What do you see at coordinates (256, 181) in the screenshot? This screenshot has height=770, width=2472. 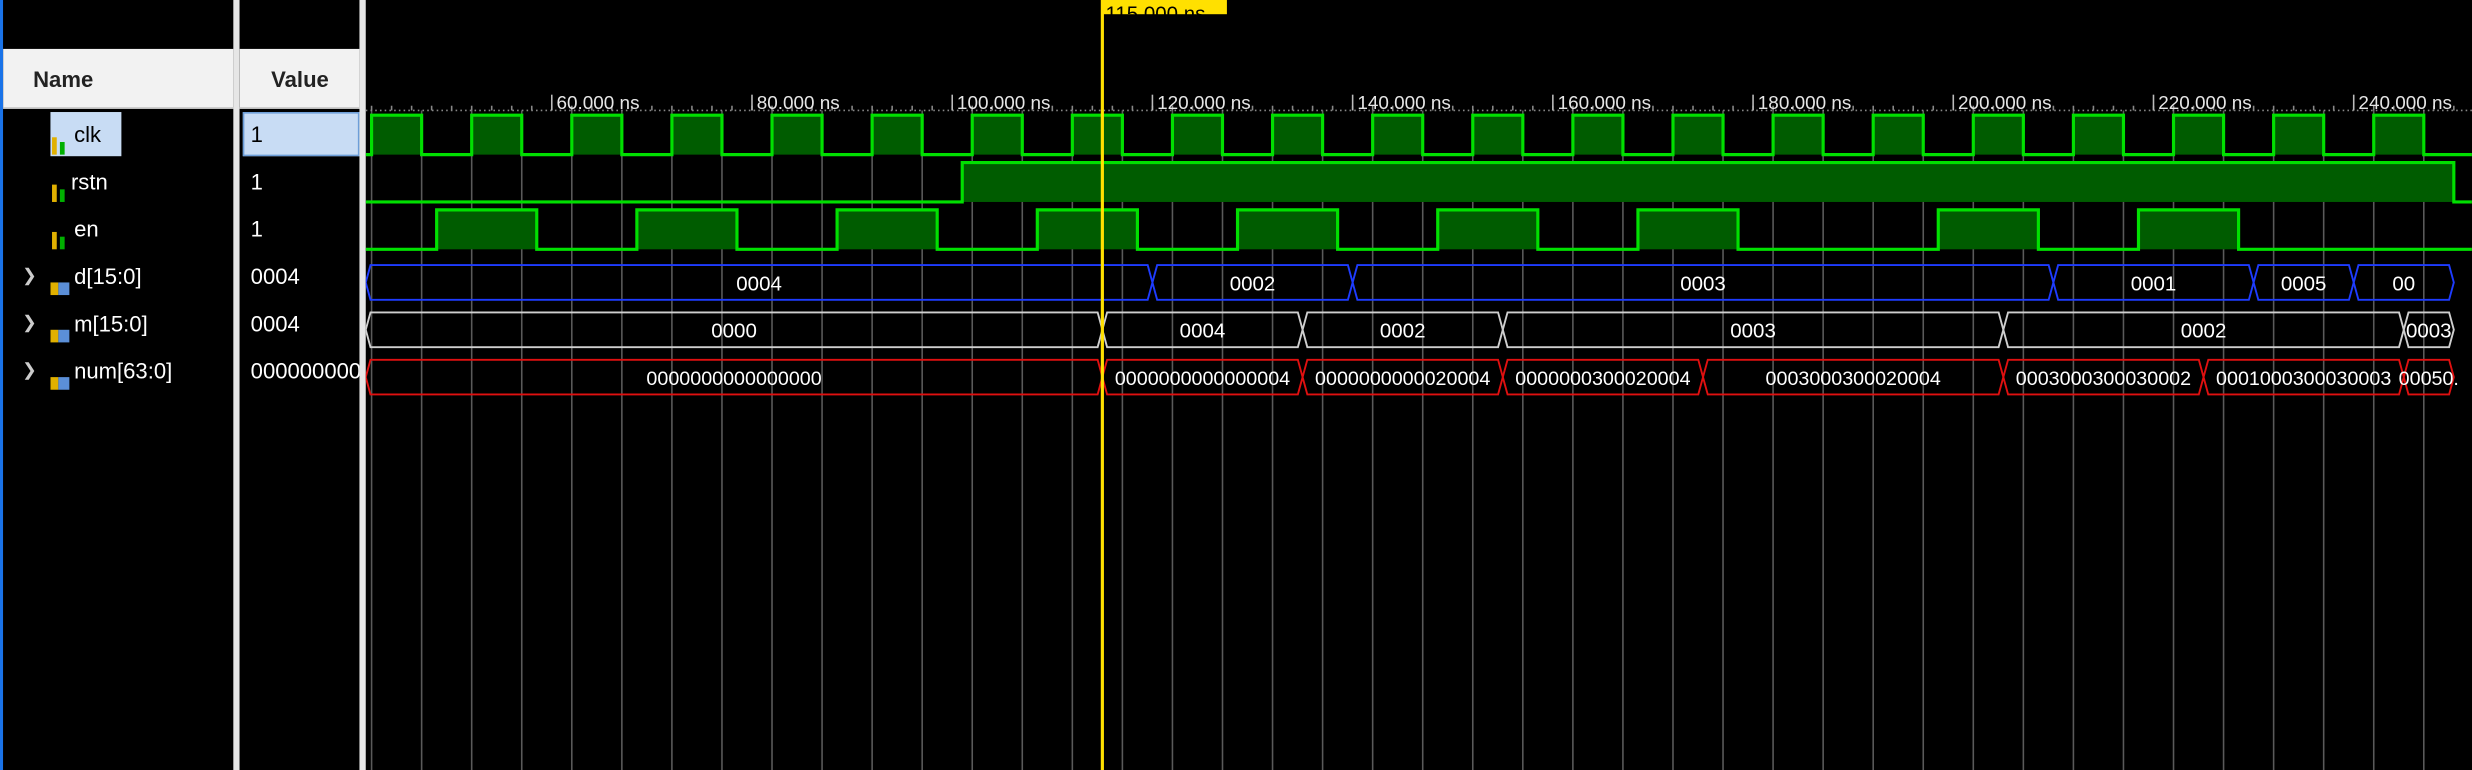 I see `signal-value-rstn: 1` at bounding box center [256, 181].